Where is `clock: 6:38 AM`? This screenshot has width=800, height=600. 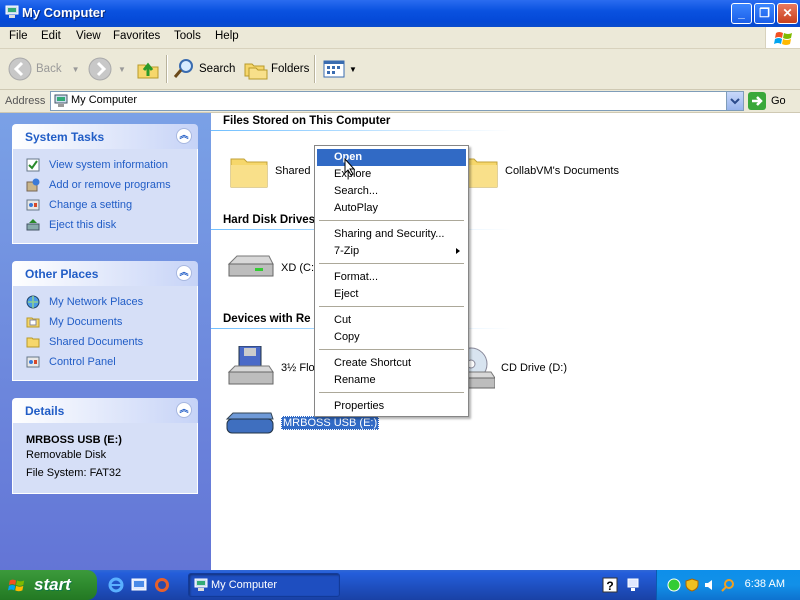
clock: 6:38 AM is located at coordinates (764, 584).